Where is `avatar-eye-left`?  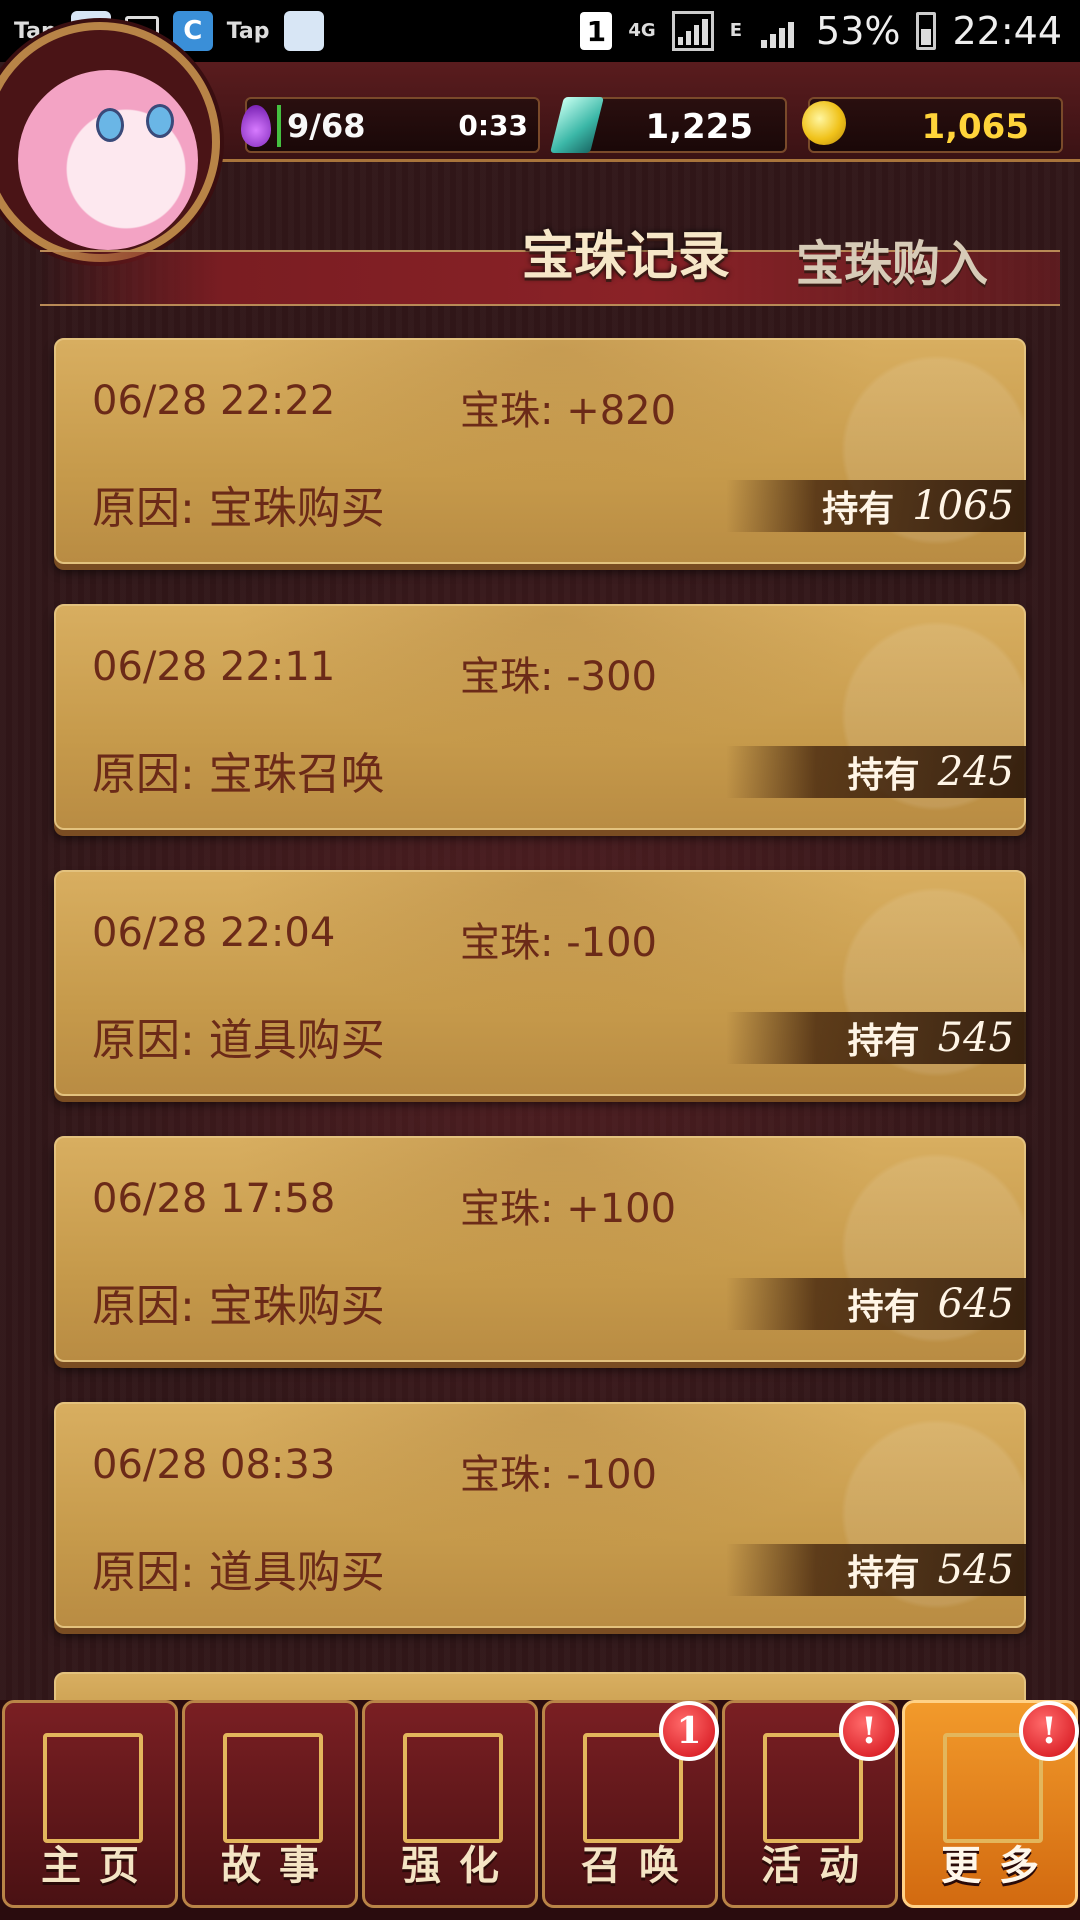 avatar-eye-left is located at coordinates (110, 125).